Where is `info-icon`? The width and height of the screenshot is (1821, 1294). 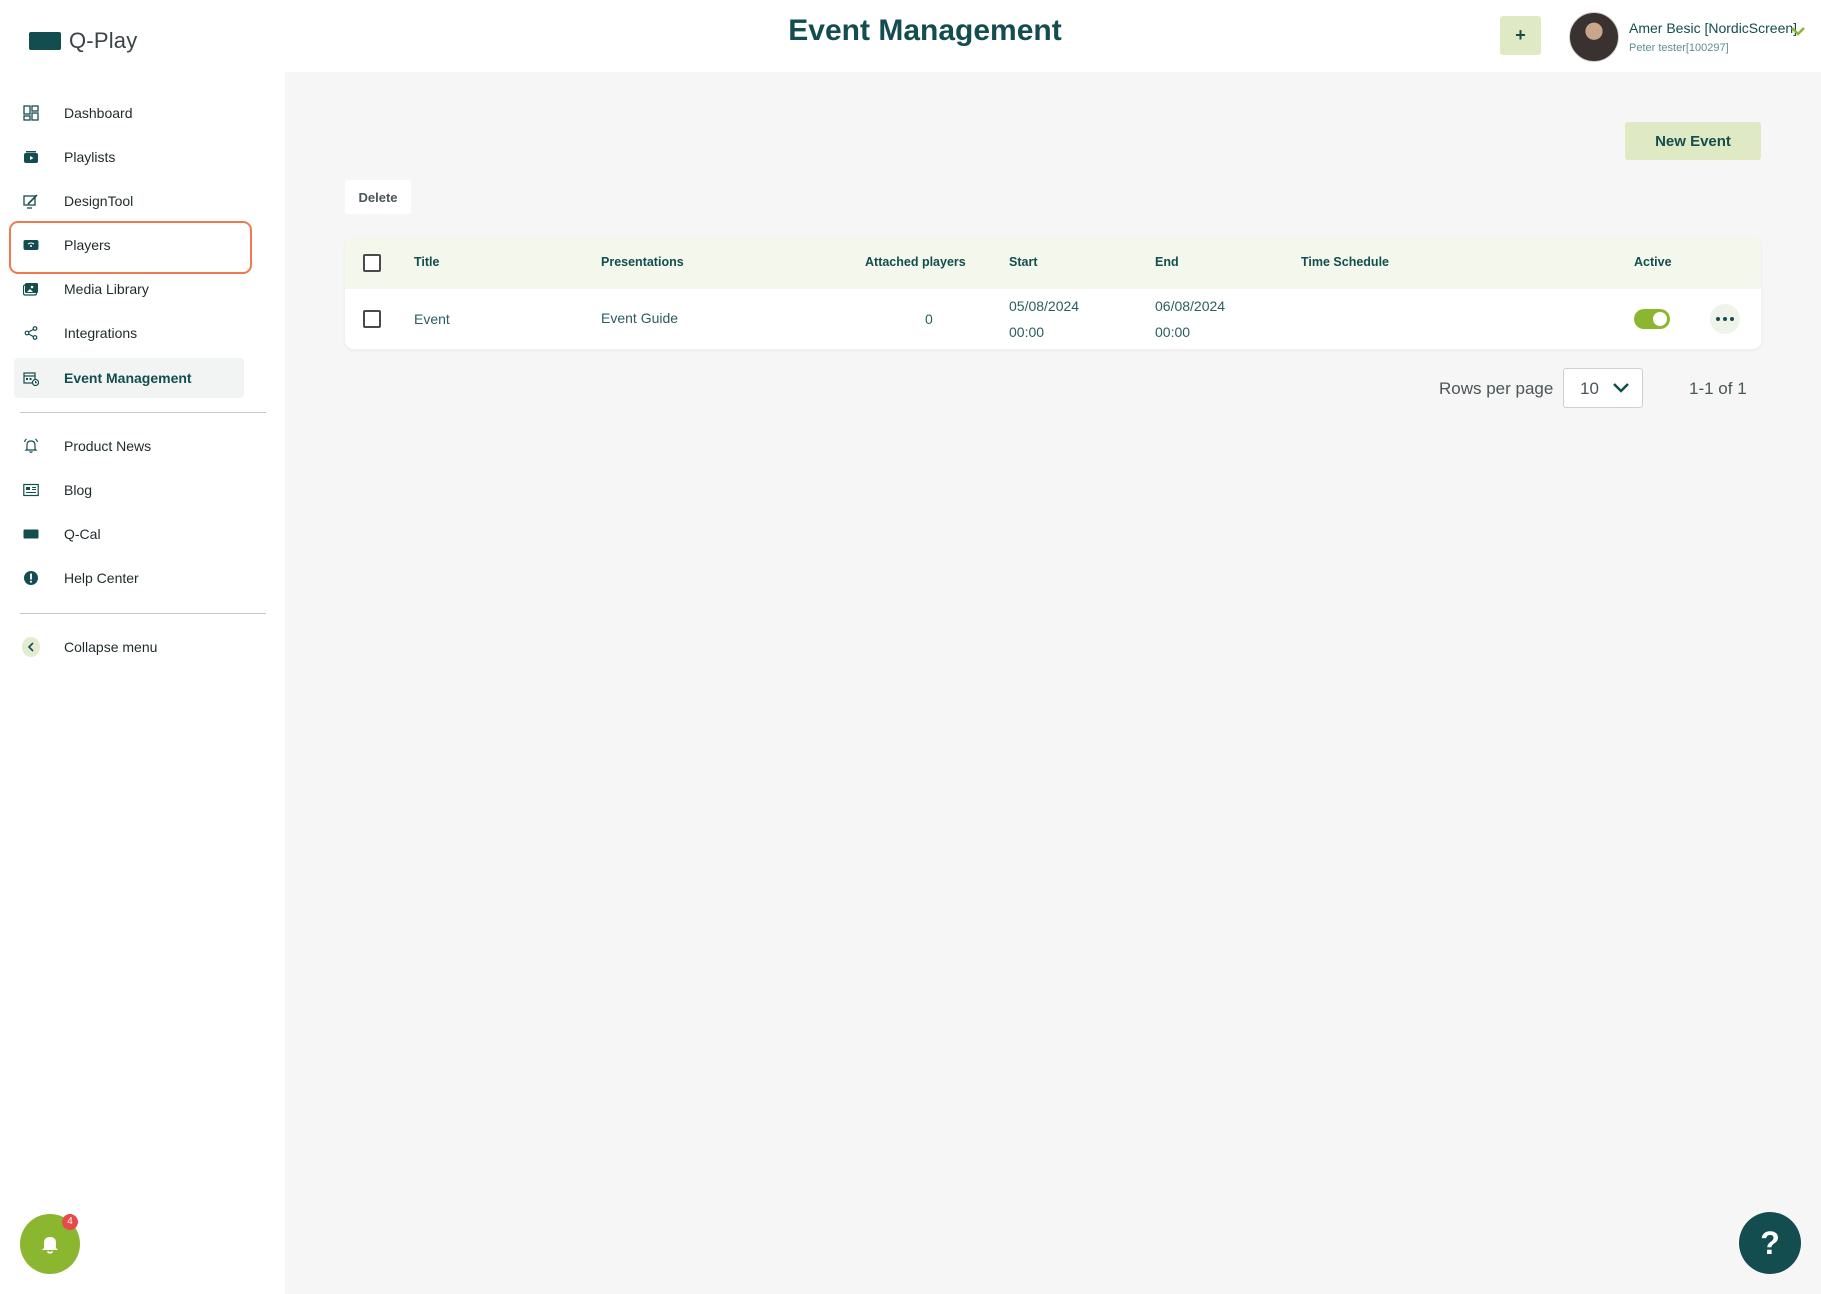
info-icon is located at coordinates (31, 578).